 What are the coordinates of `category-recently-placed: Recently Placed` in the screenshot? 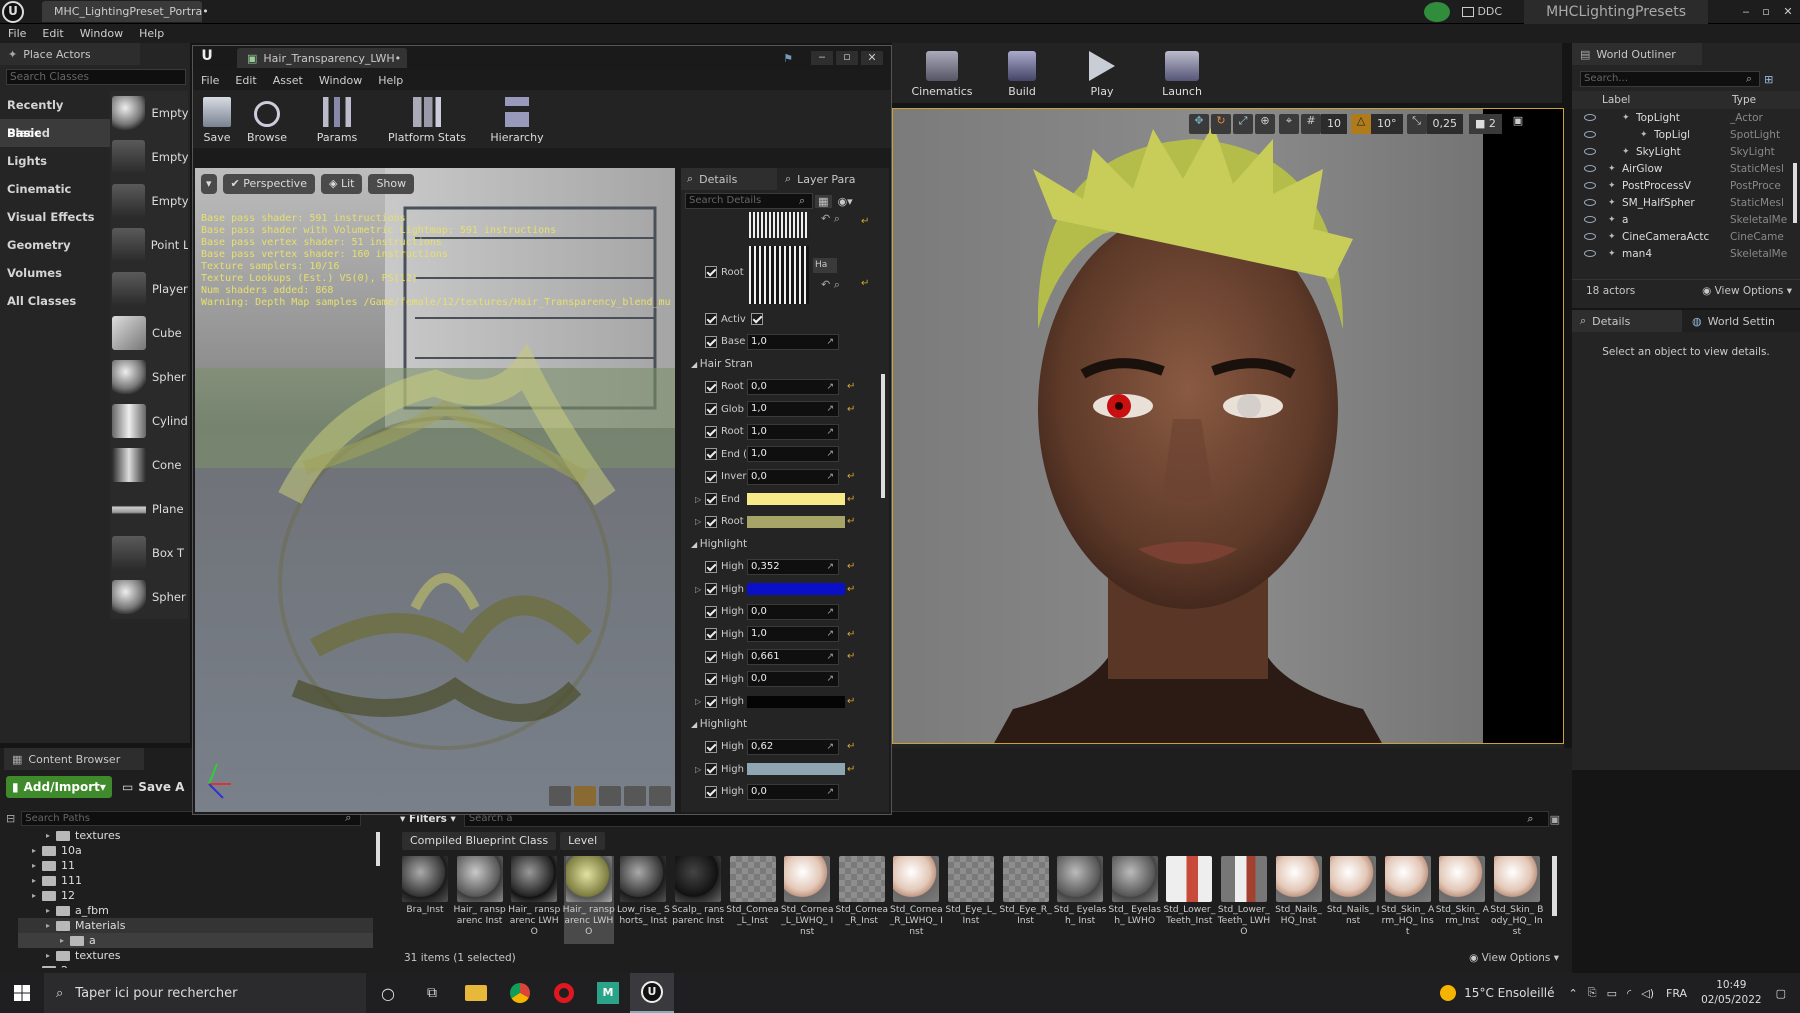 It's located at (55, 115).